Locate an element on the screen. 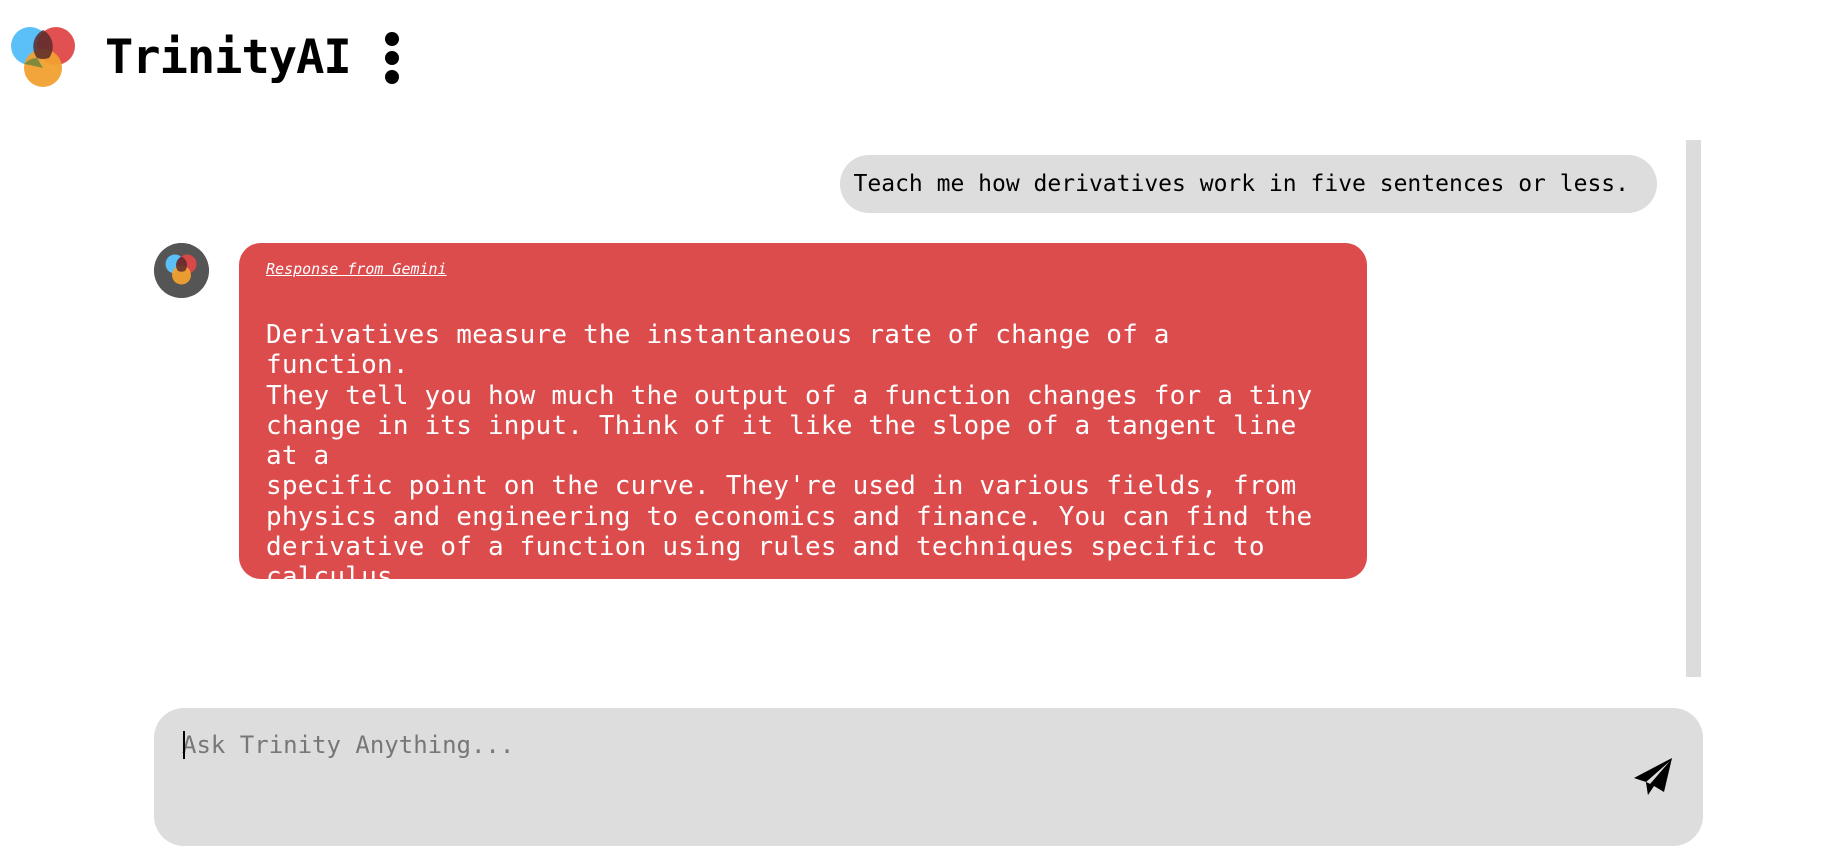 This screenshot has width=1840, height=855. composer is located at coordinates (928, 777).